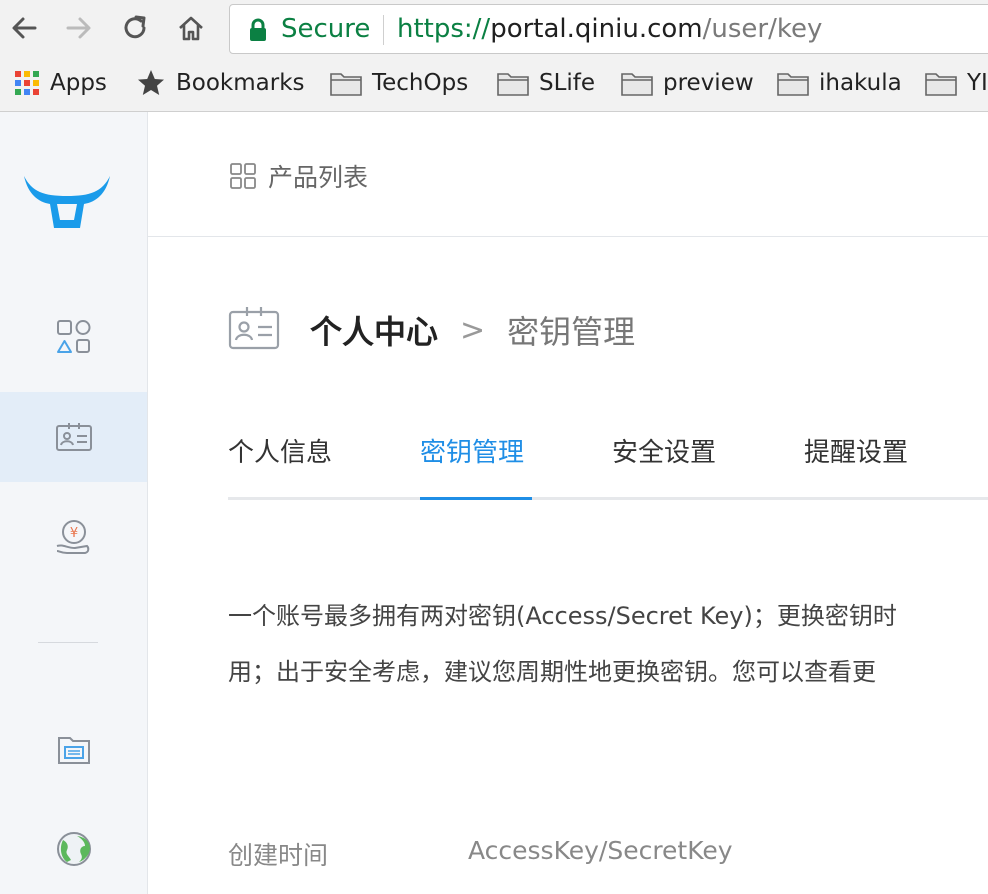  Describe the element at coordinates (568, 174) in the screenshot. I see `top-bar: 产品列表` at that location.